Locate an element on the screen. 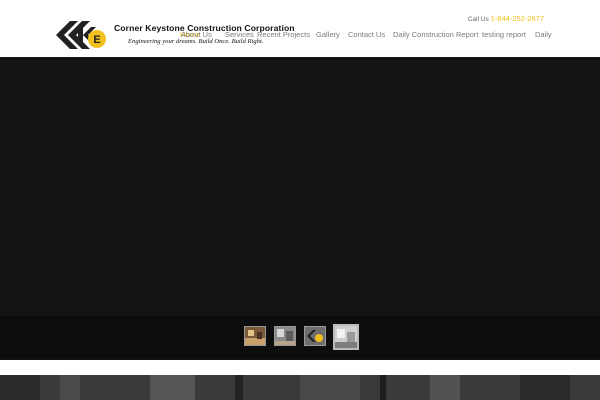 The width and height of the screenshot is (600, 400). nav-daily-construction-report: Daily Construction Report is located at coordinates (435, 34).